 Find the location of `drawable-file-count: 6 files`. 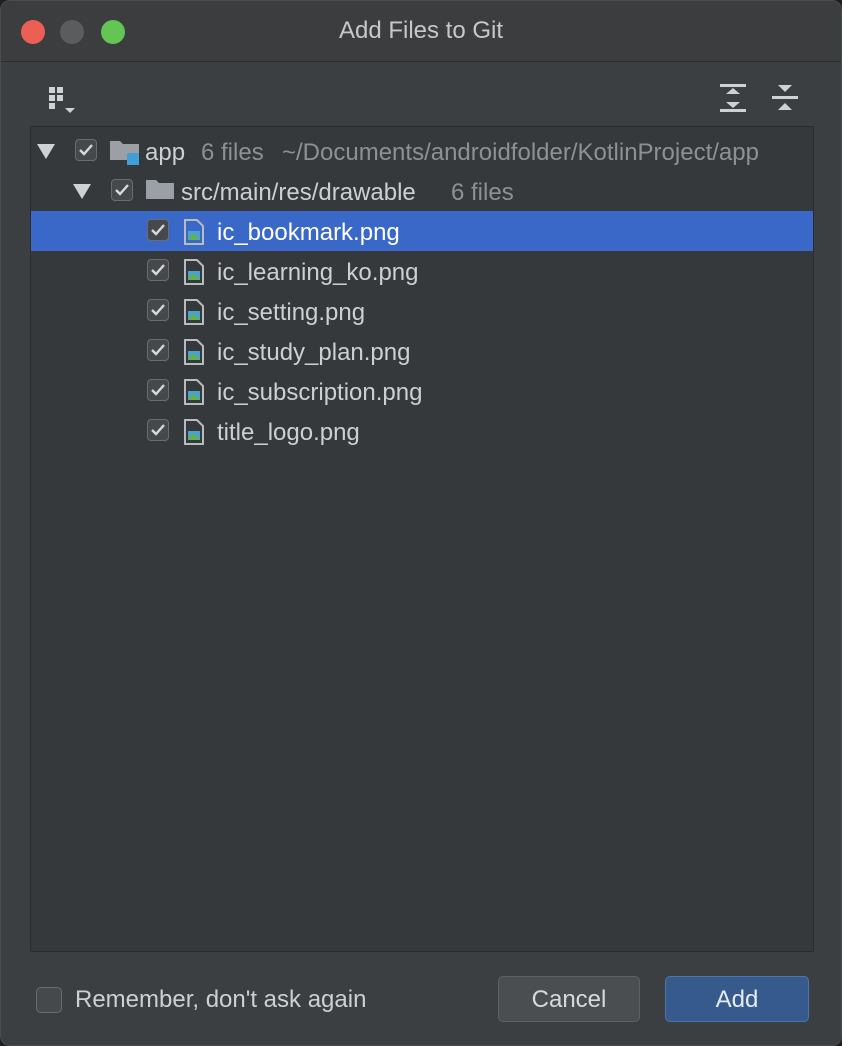

drawable-file-count: 6 files is located at coordinates (482, 192).